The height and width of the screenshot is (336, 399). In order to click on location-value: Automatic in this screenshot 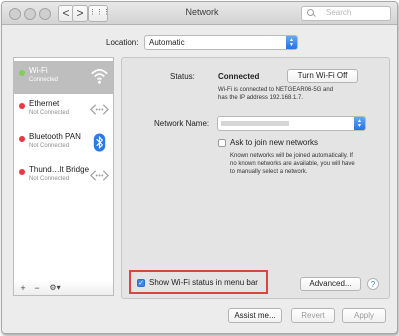, I will do `click(167, 42)`.